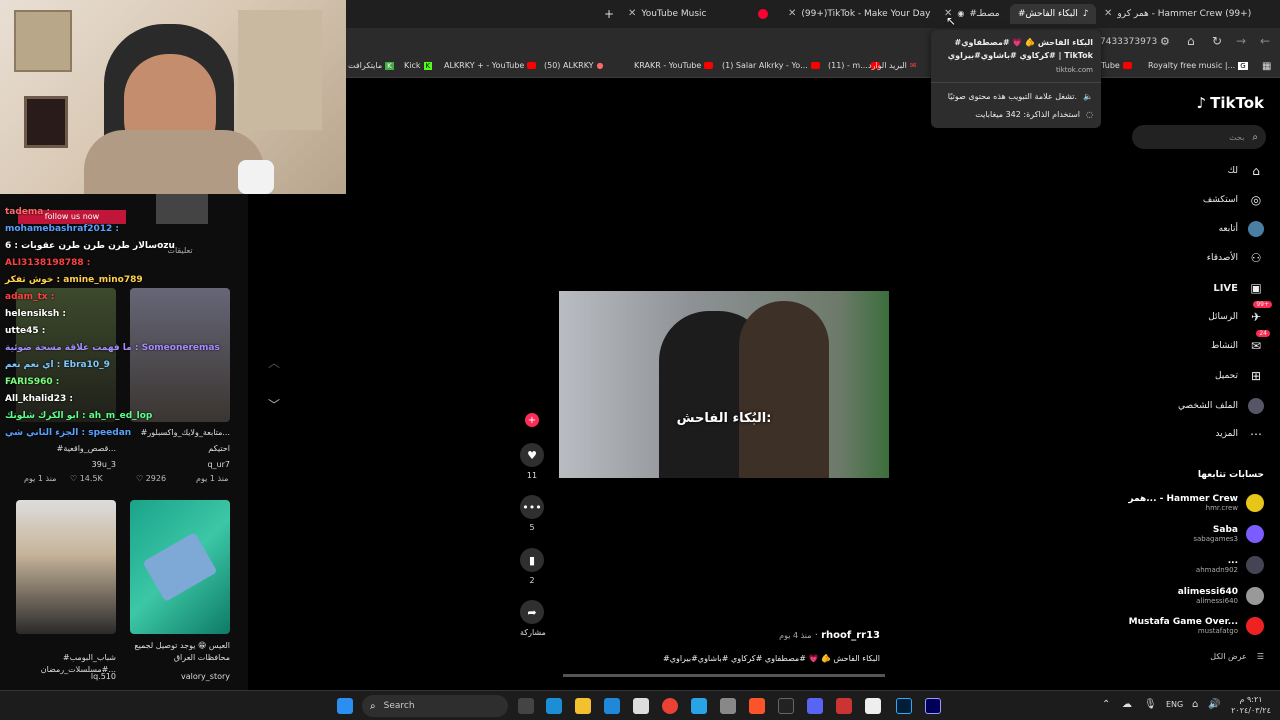 This screenshot has width=1280, height=720. I want to click on capcut-icon, so click(786, 706).